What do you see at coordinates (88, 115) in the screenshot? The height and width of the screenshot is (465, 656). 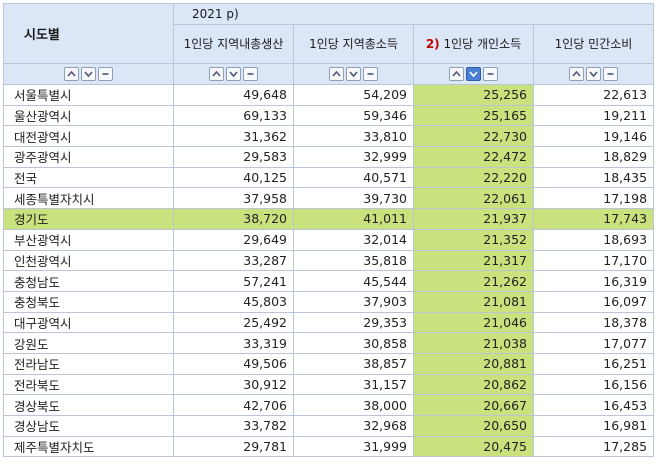 I see `region-name-cell: 울산광역시` at bounding box center [88, 115].